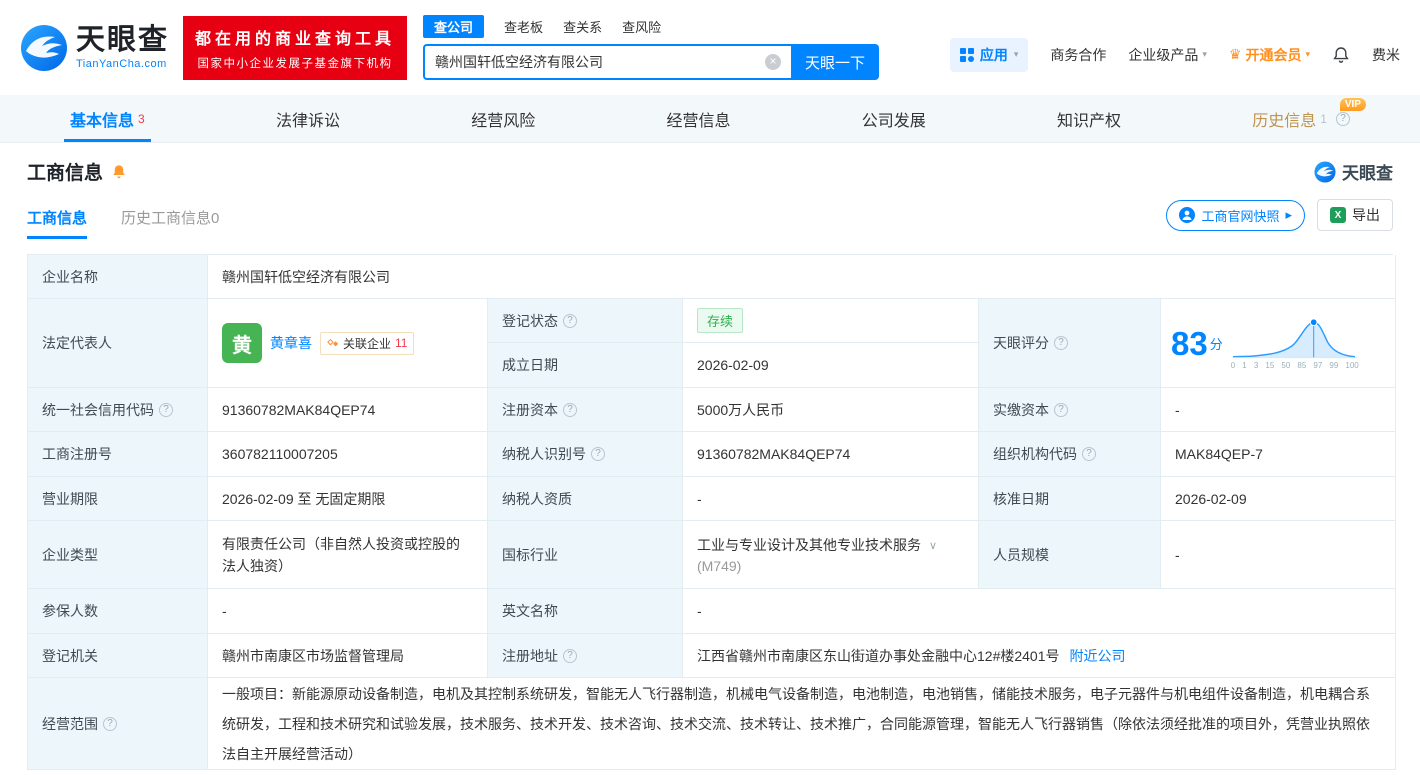 The image size is (1420, 775). I want to click on company-name-label: 企业名称, so click(118, 277).